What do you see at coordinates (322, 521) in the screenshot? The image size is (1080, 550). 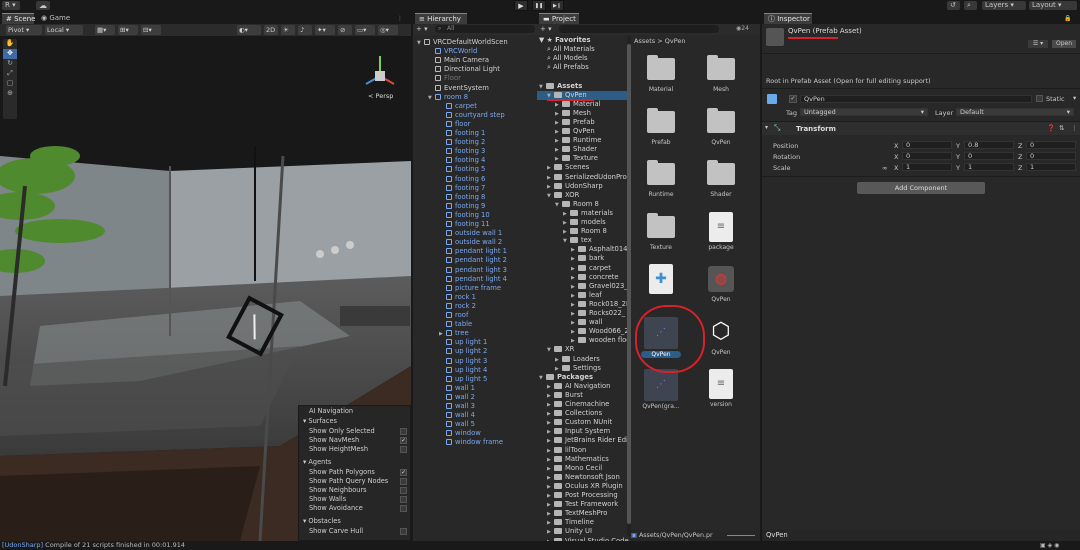 I see `obstacles-foldout: ▾ Obstacles` at bounding box center [322, 521].